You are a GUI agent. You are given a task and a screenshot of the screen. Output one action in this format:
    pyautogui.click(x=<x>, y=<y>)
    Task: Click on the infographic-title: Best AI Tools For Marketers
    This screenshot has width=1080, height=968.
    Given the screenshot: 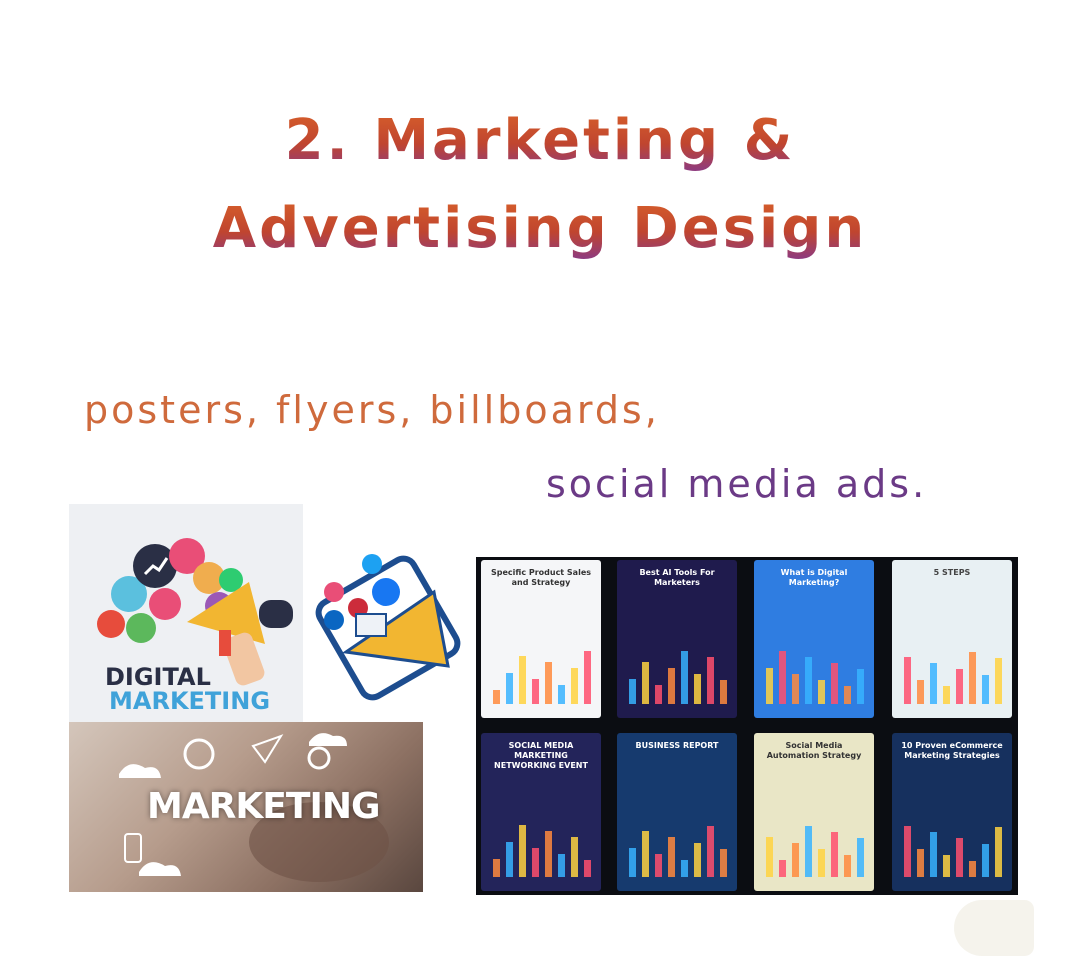 What is the action you would take?
    pyautogui.click(x=677, y=577)
    